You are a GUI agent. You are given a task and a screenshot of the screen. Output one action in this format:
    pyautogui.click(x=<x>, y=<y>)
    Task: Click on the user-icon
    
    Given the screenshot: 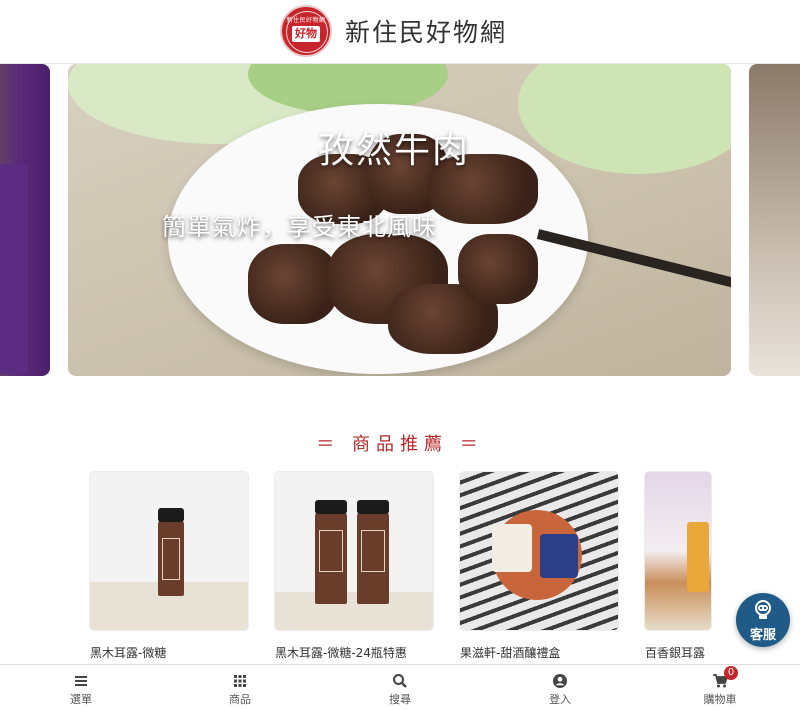 What is the action you would take?
    pyautogui.click(x=560, y=681)
    